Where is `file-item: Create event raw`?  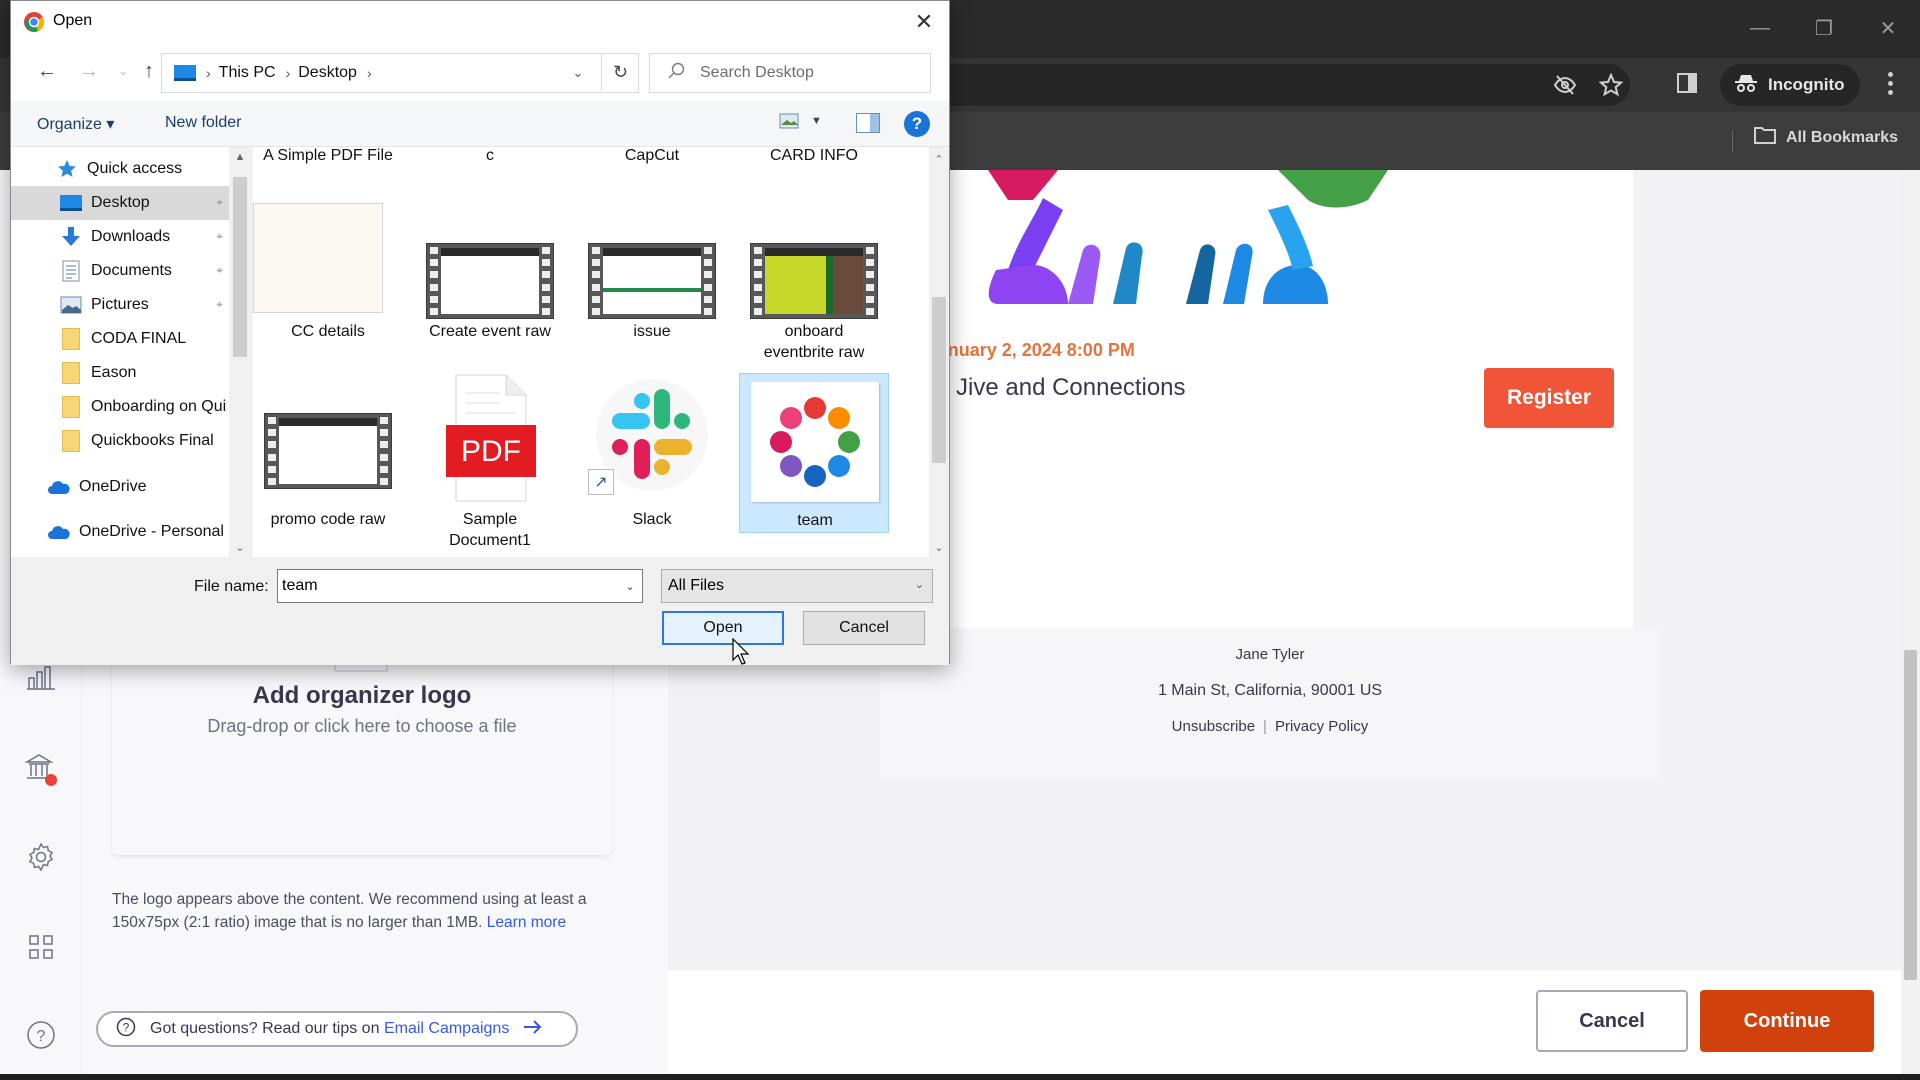 file-item: Create event raw is located at coordinates (490, 278).